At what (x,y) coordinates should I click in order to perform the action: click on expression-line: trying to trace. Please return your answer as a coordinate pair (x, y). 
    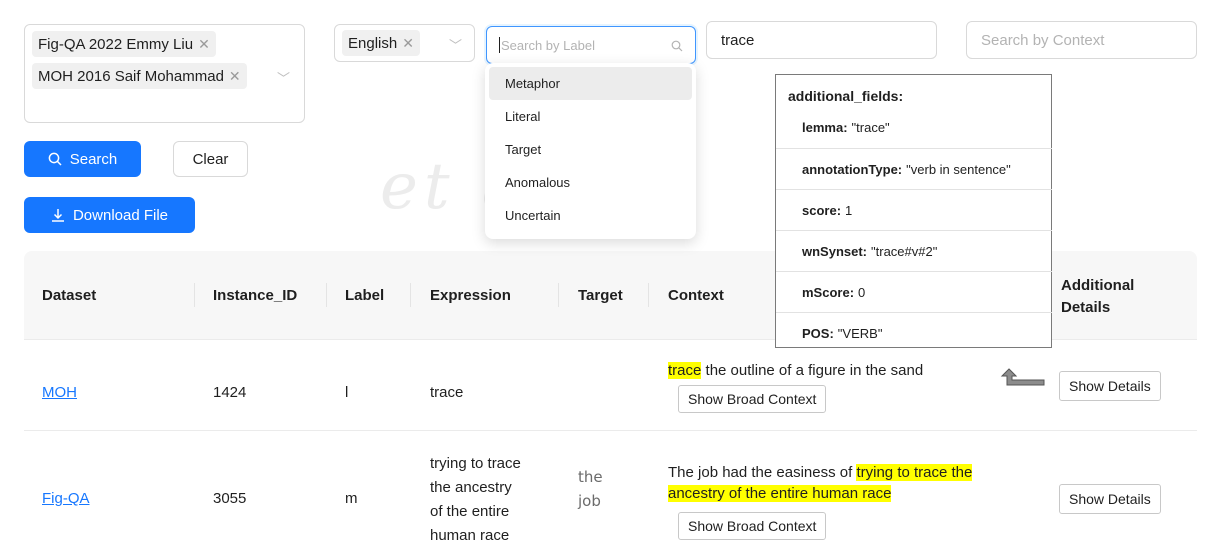
    Looking at the image, I should click on (475, 463).